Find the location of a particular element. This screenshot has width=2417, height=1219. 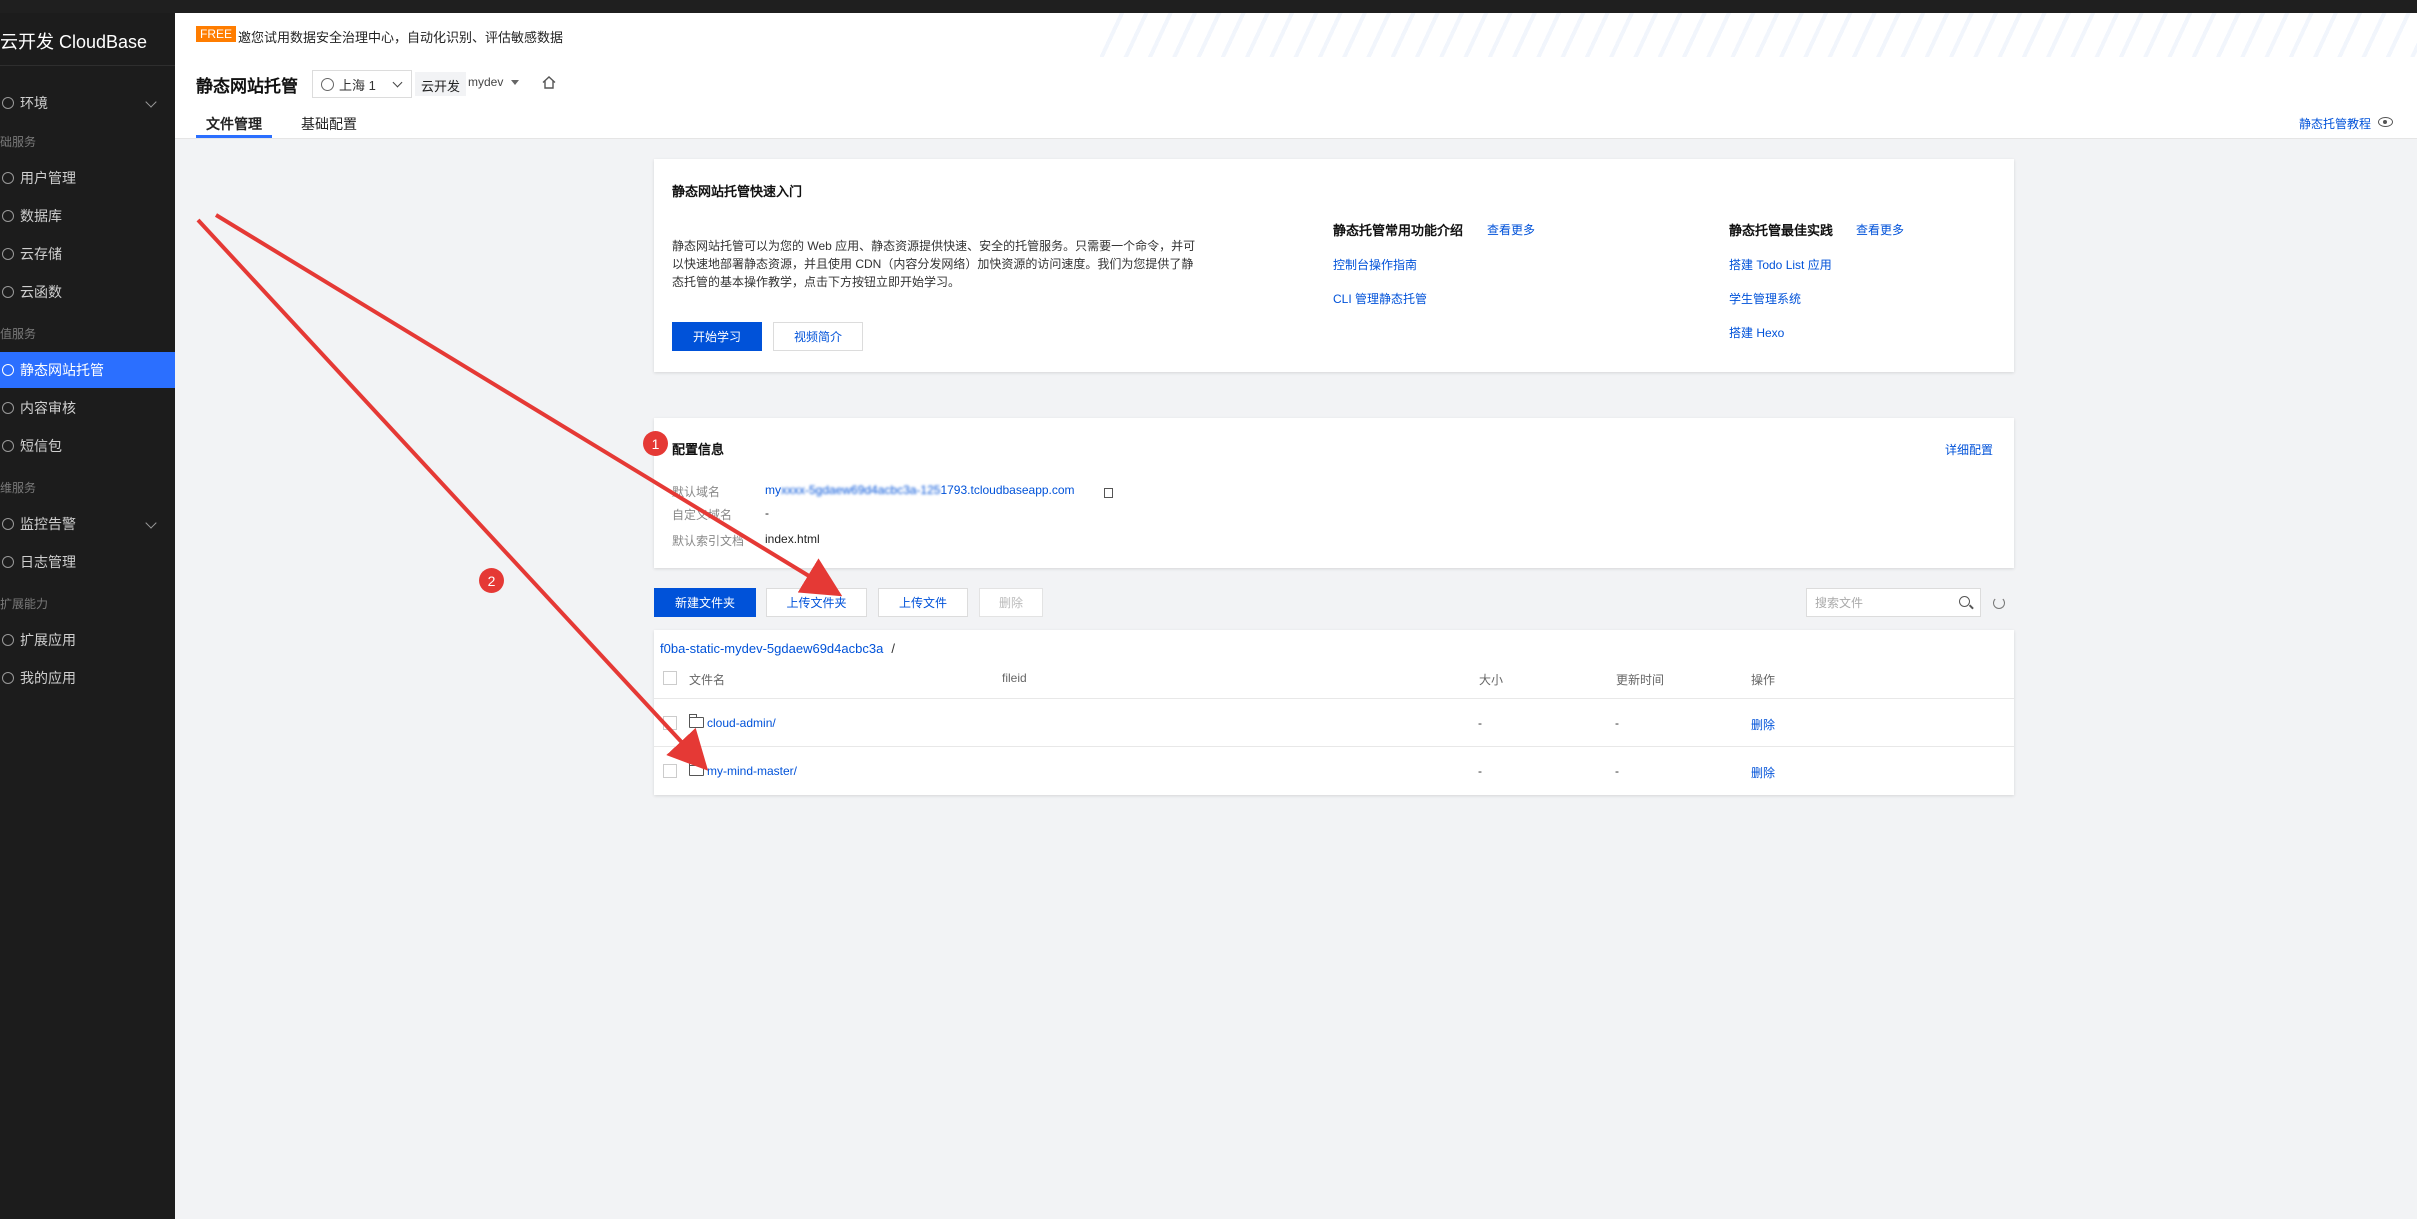

annotation-arrows is located at coordinates (519, 492).